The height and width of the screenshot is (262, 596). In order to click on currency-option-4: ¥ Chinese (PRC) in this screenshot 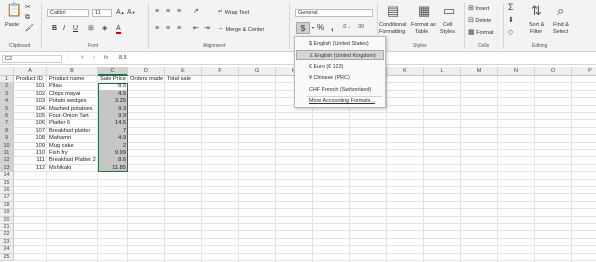, I will do `click(340, 78)`.